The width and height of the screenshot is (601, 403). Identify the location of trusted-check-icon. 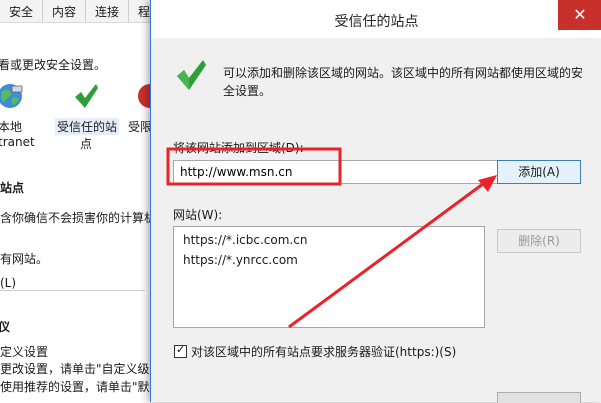
(86, 96).